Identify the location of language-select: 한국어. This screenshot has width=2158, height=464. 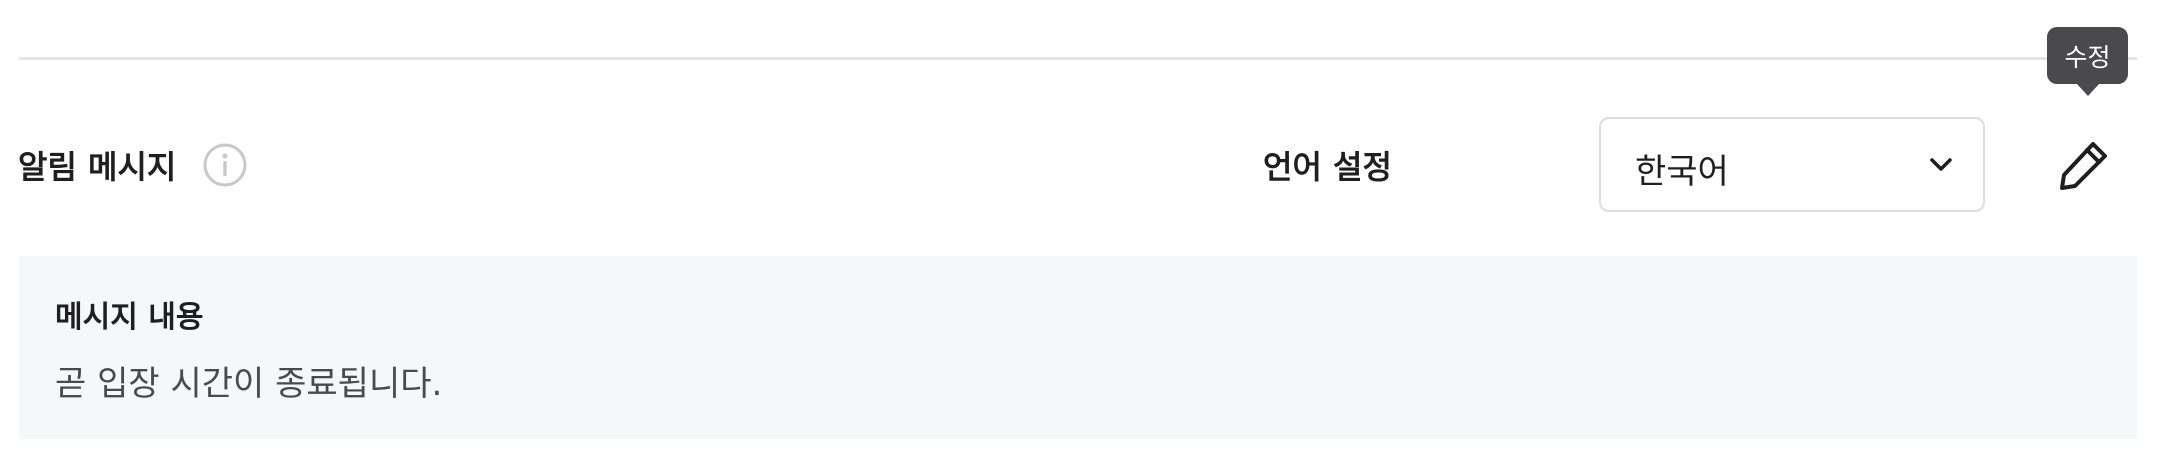
(1792, 164).